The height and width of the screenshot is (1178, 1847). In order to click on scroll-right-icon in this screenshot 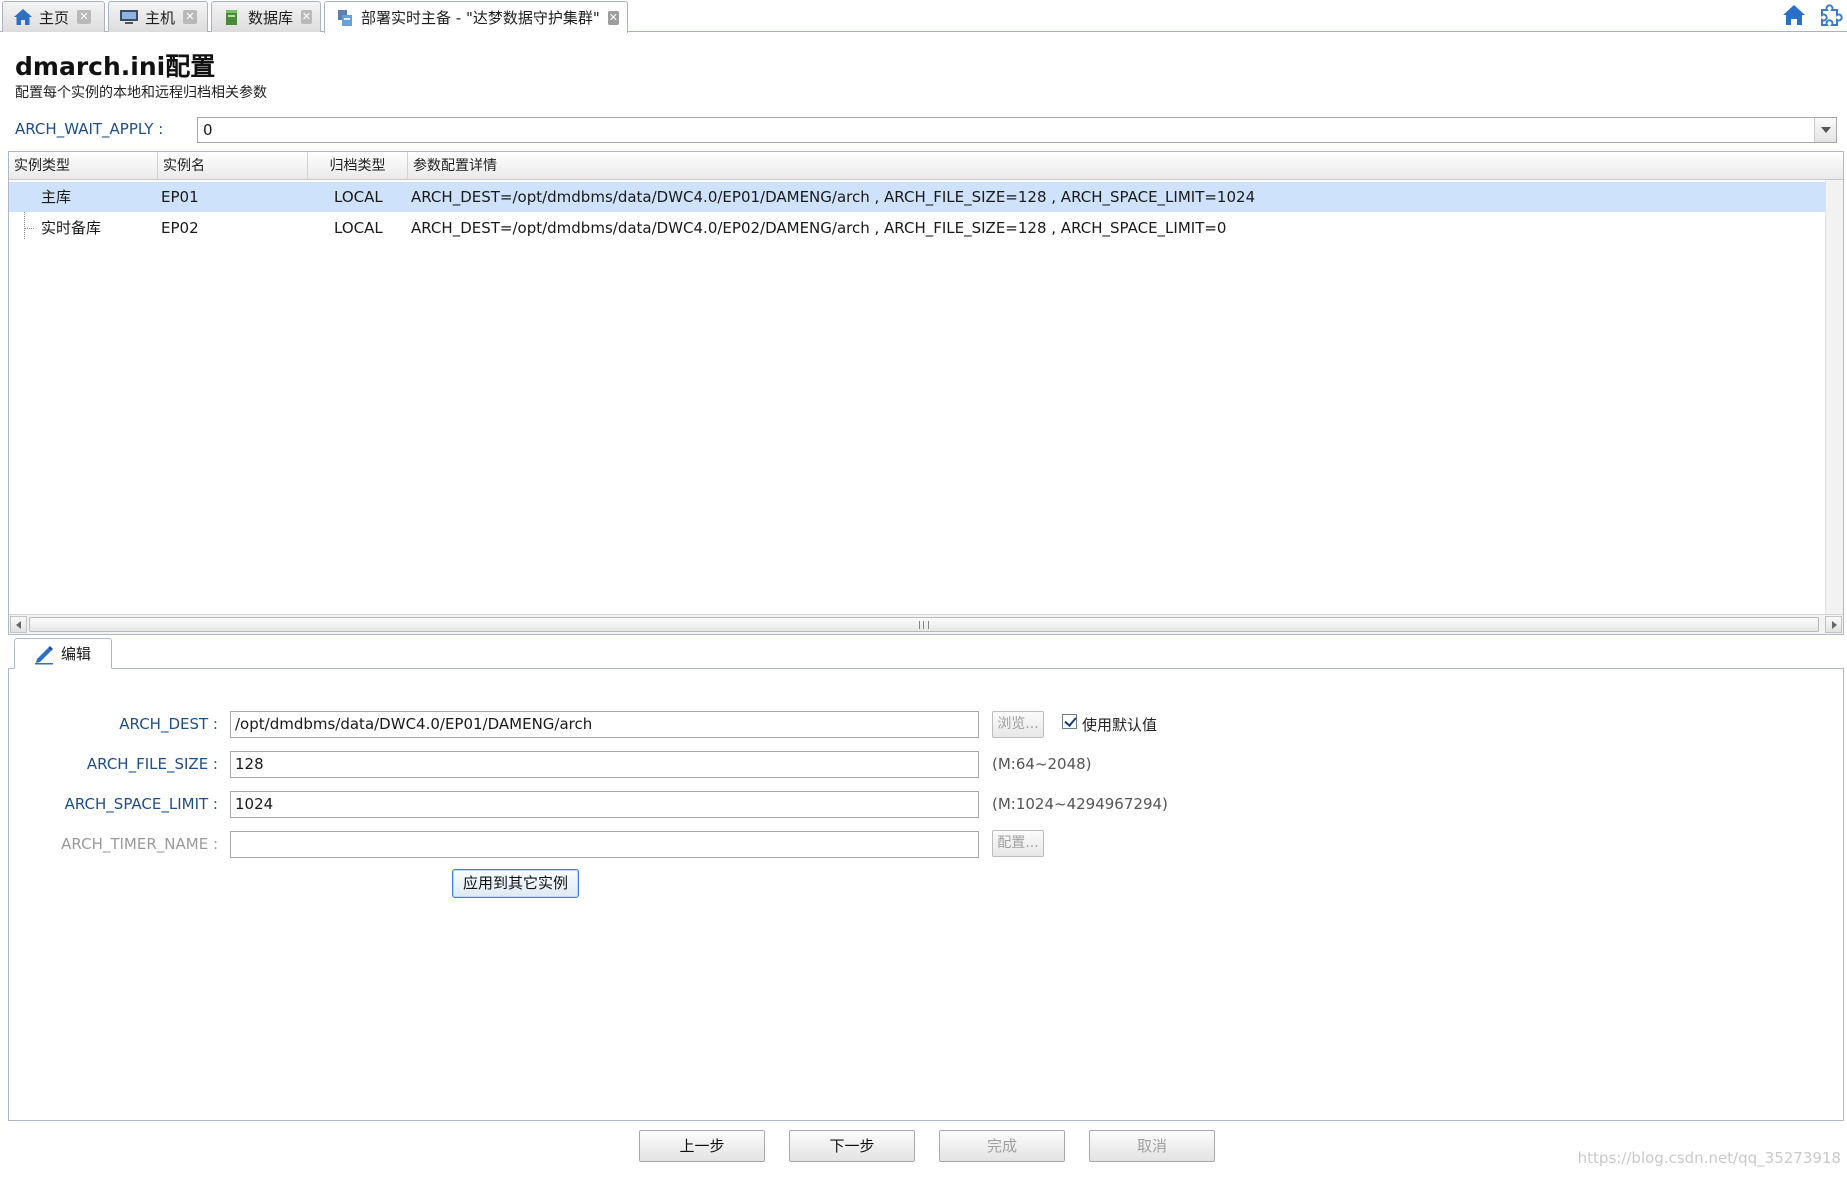, I will do `click(1833, 624)`.